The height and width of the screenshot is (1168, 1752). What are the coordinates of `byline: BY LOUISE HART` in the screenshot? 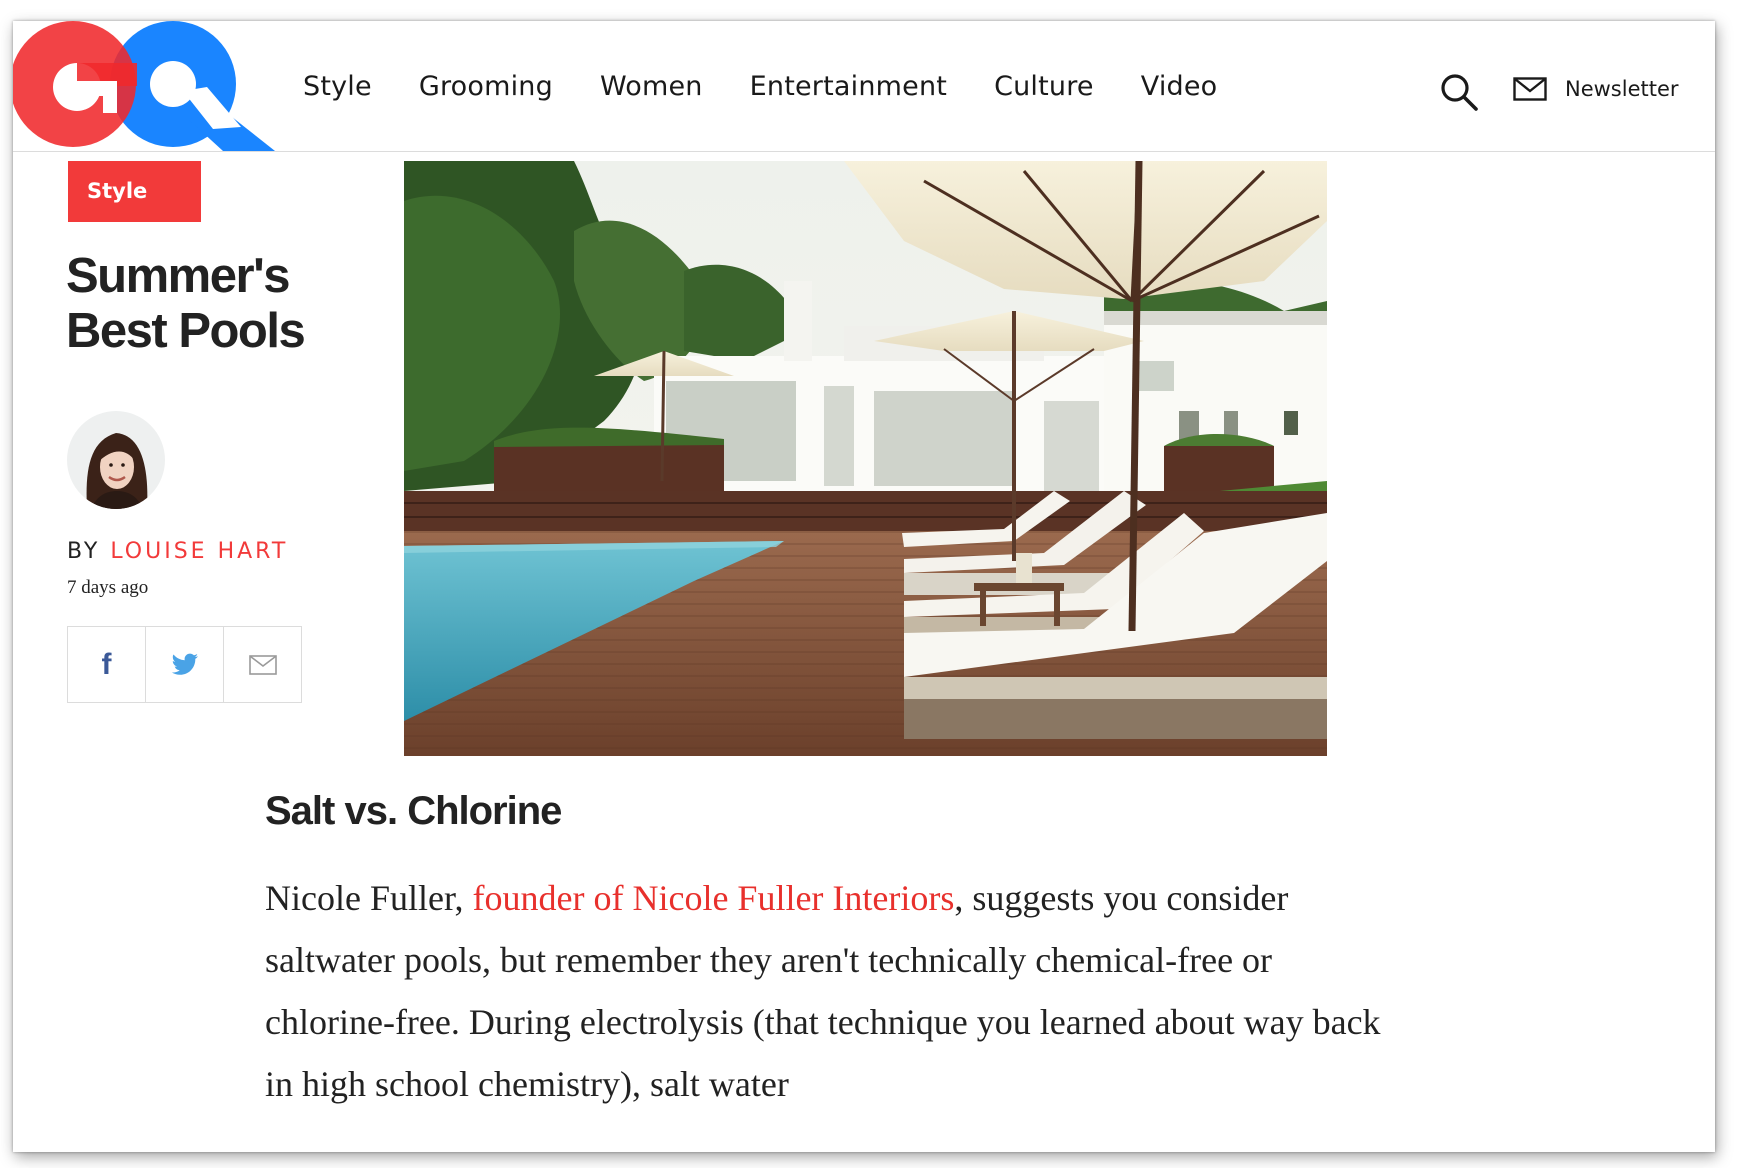 It's located at (177, 551).